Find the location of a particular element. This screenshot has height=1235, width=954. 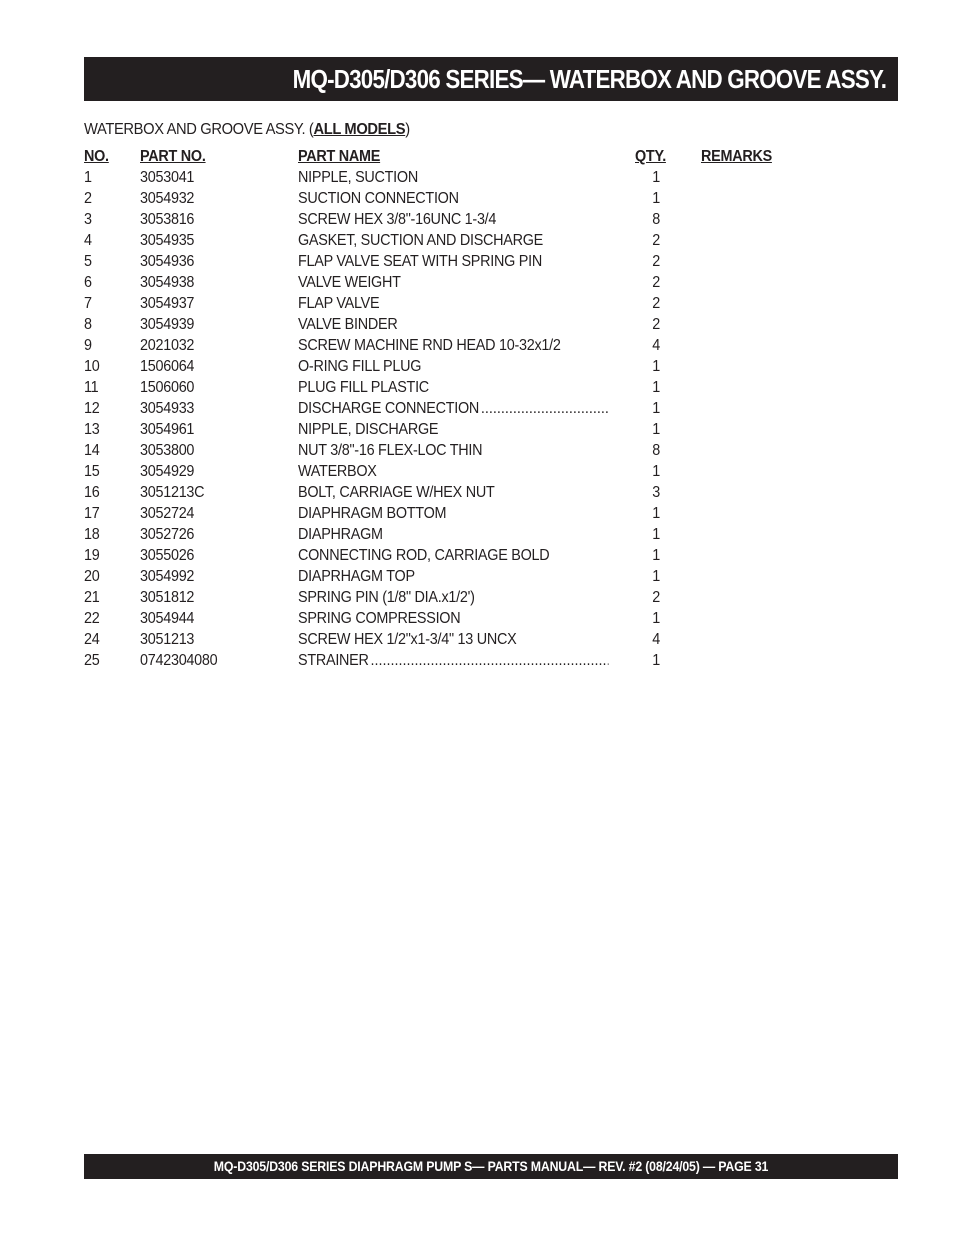

section-title: WATERBOX AND GROOVE ASSY. (ALL MODELS) is located at coordinates (247, 130).